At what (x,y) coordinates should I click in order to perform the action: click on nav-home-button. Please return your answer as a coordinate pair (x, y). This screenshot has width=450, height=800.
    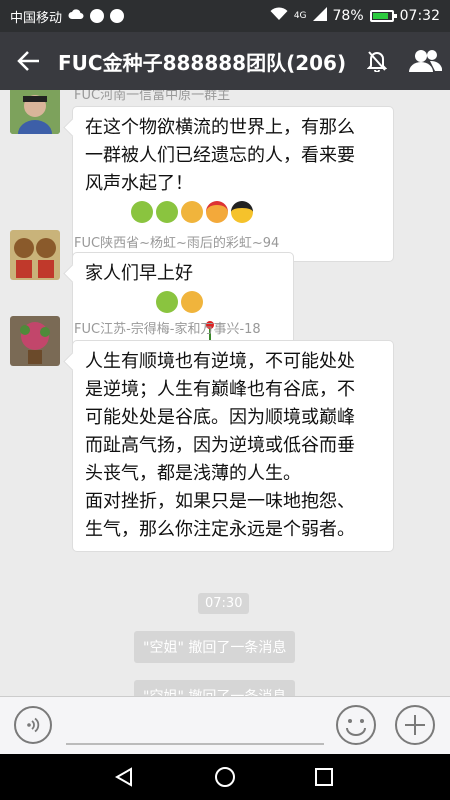
    Looking at the image, I should click on (225, 777).